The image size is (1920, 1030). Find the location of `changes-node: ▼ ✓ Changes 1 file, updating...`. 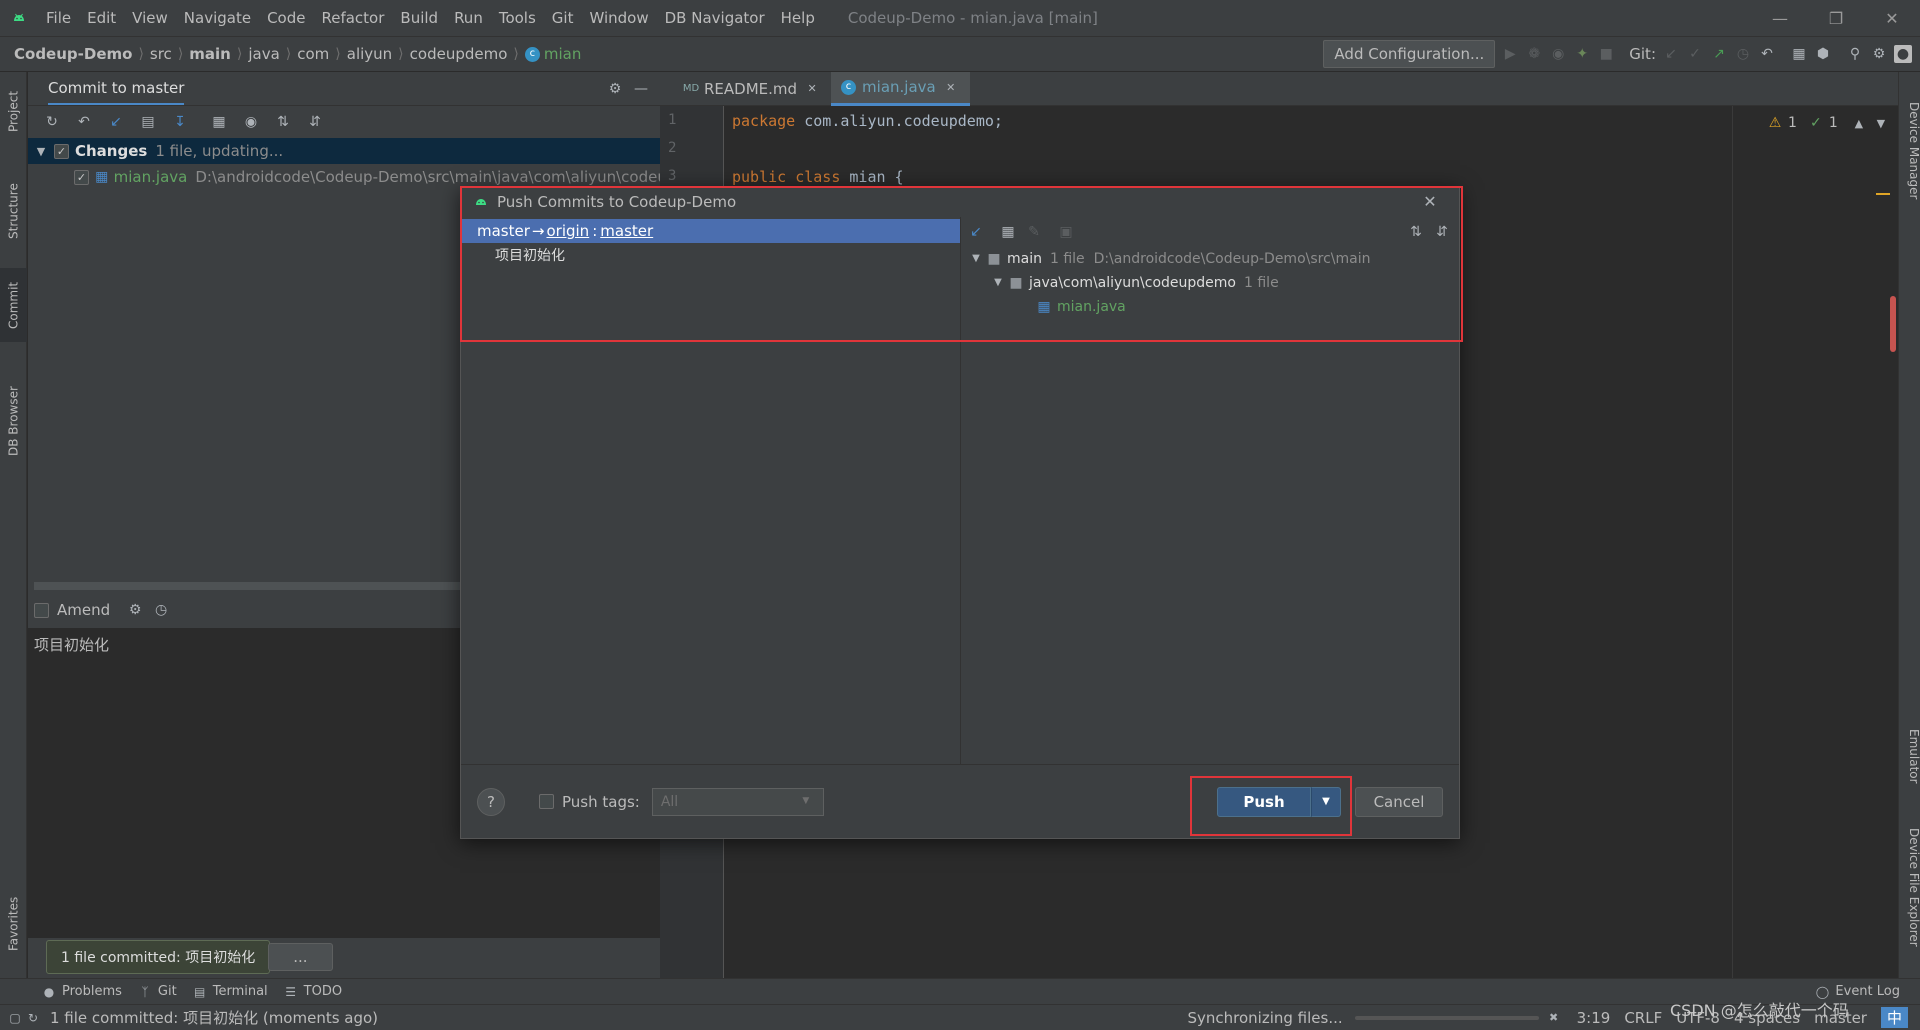

changes-node: ▼ ✓ Changes 1 file, updating... is located at coordinates (344, 151).